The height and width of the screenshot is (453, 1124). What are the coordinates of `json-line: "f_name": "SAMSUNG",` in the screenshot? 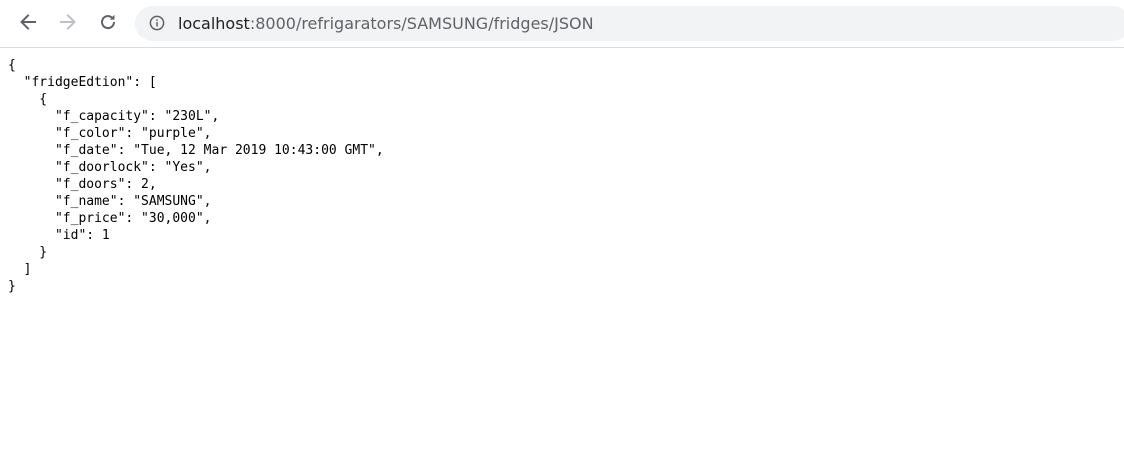 It's located at (110, 201).